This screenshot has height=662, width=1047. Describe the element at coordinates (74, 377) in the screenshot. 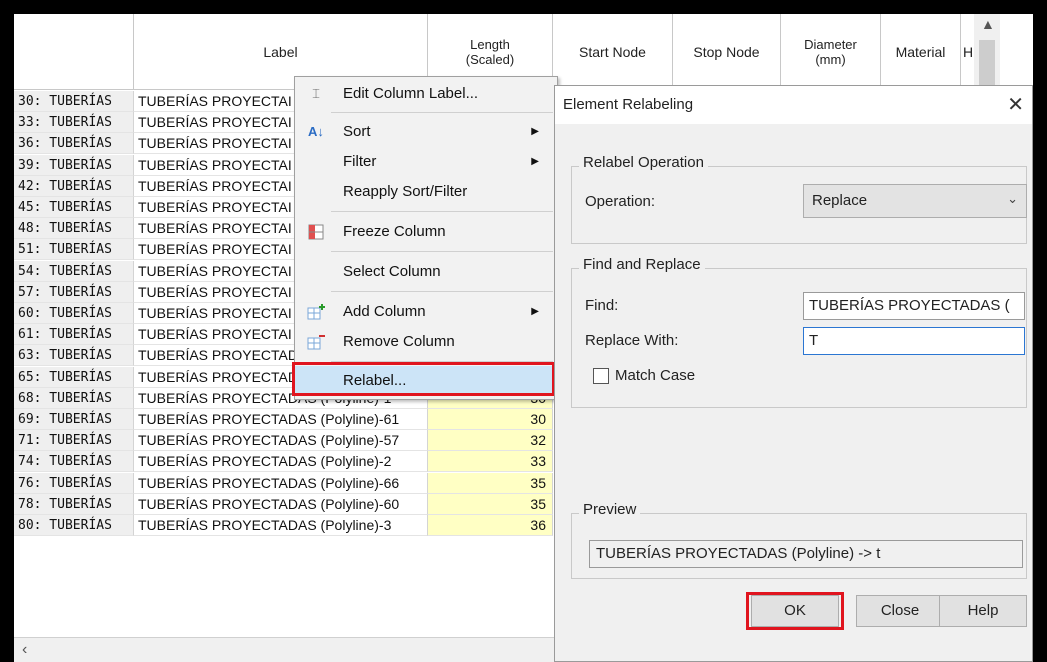

I see `row-id-cell: 65: TUBERÍAS` at that location.